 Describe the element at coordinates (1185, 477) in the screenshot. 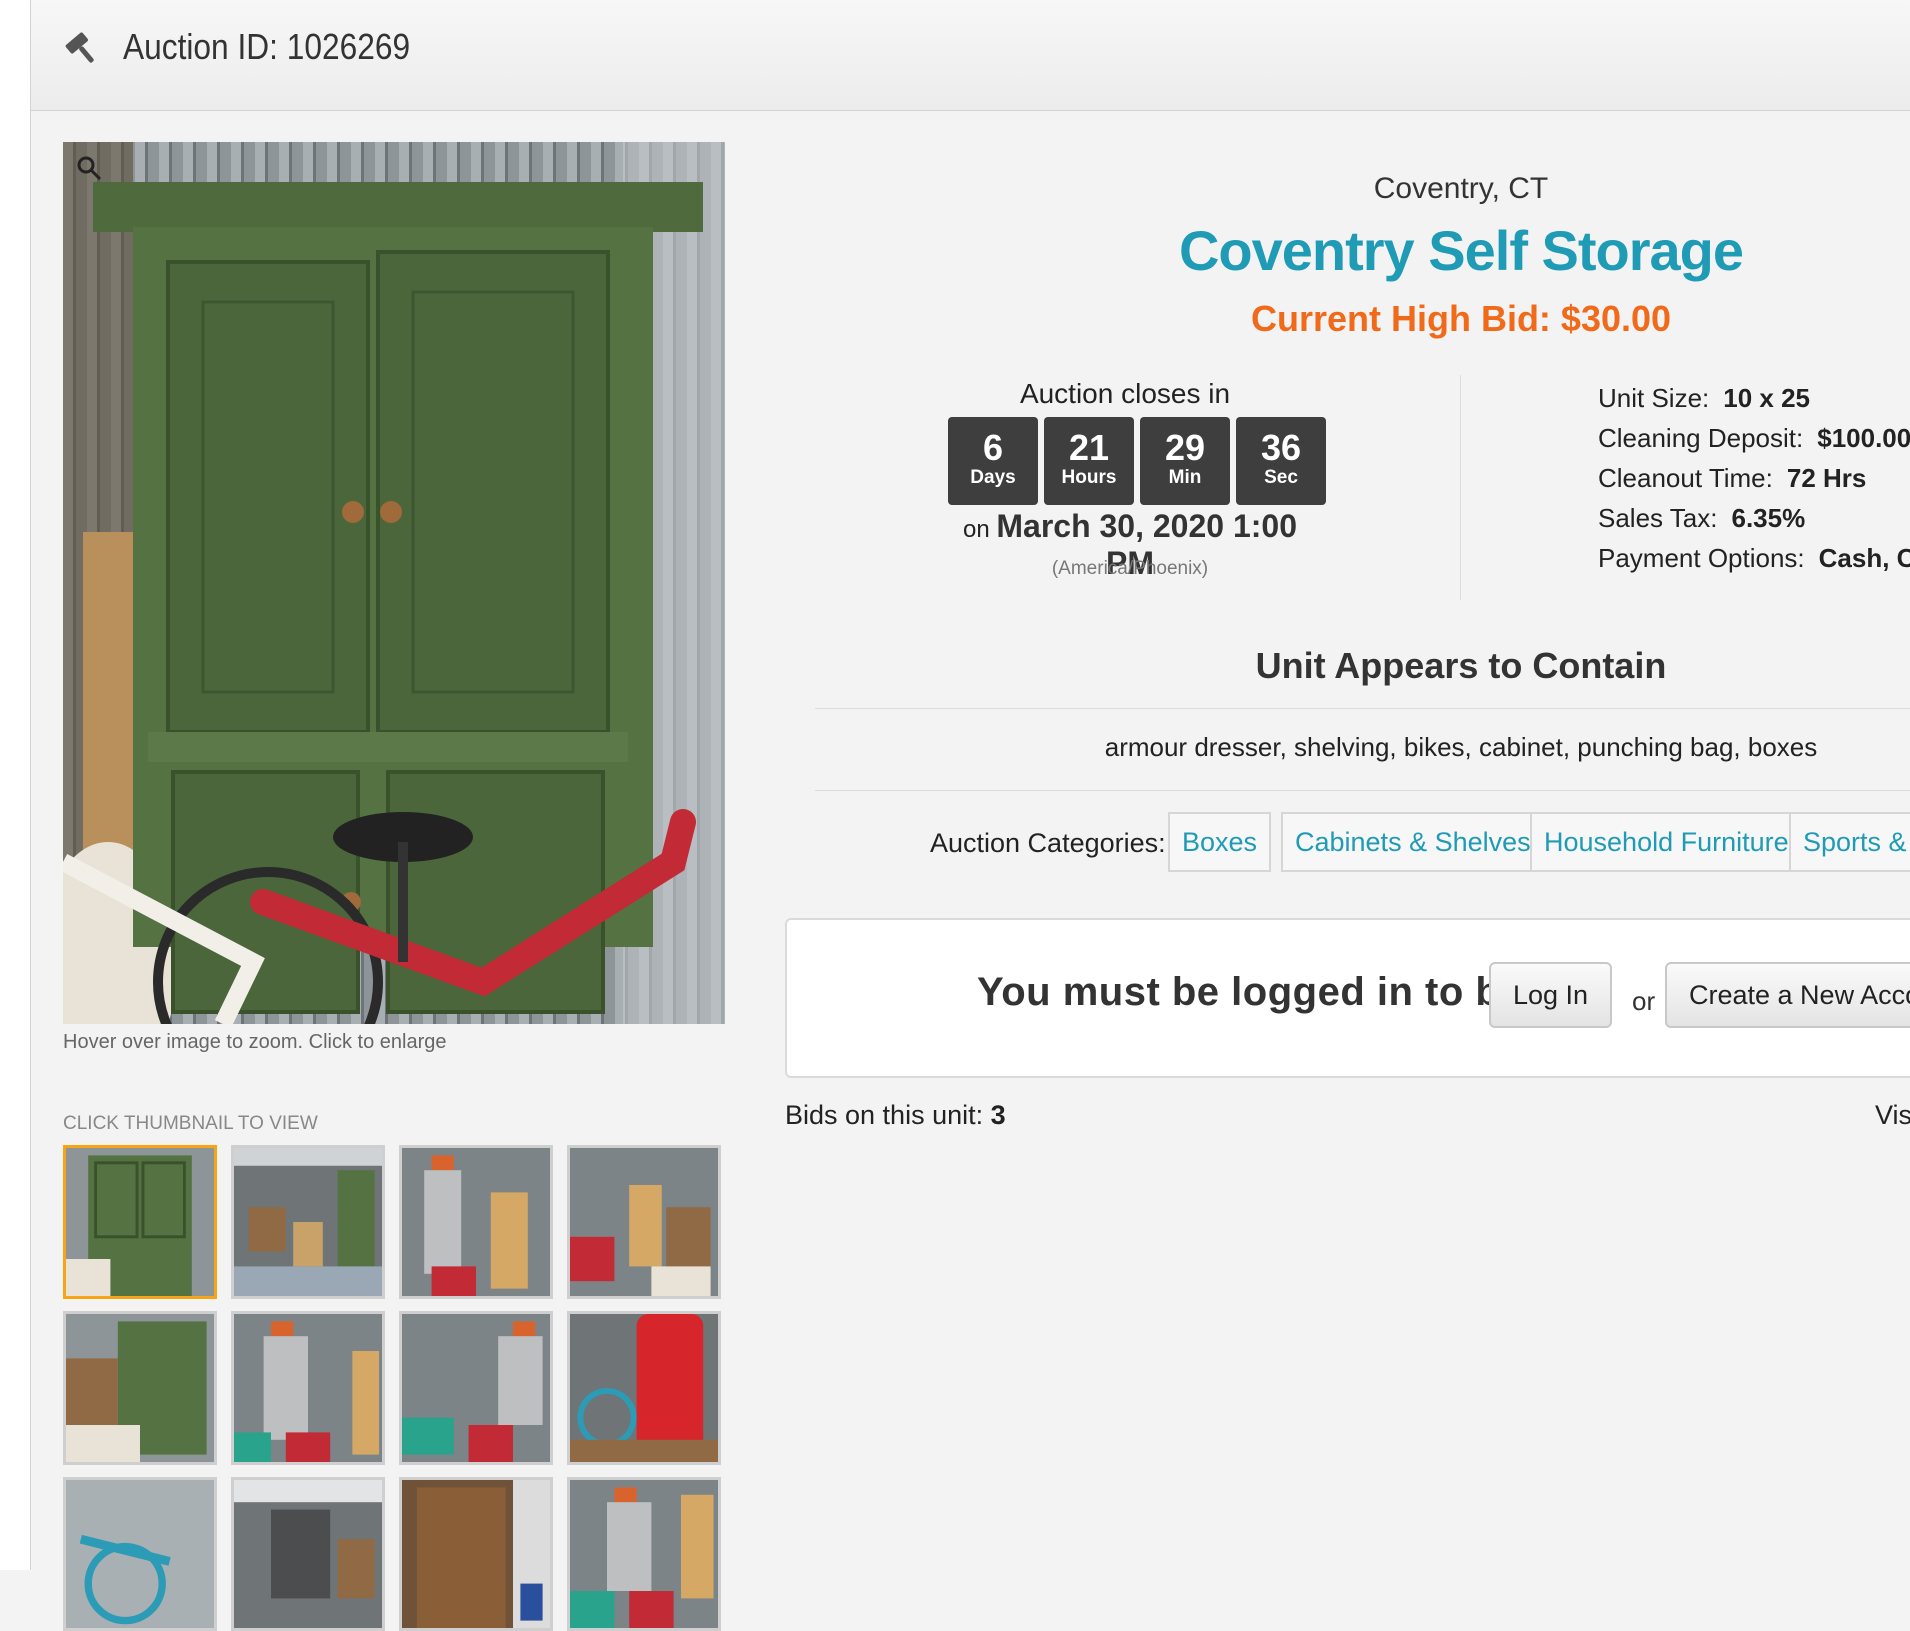

I see `minutes-label: Min` at that location.